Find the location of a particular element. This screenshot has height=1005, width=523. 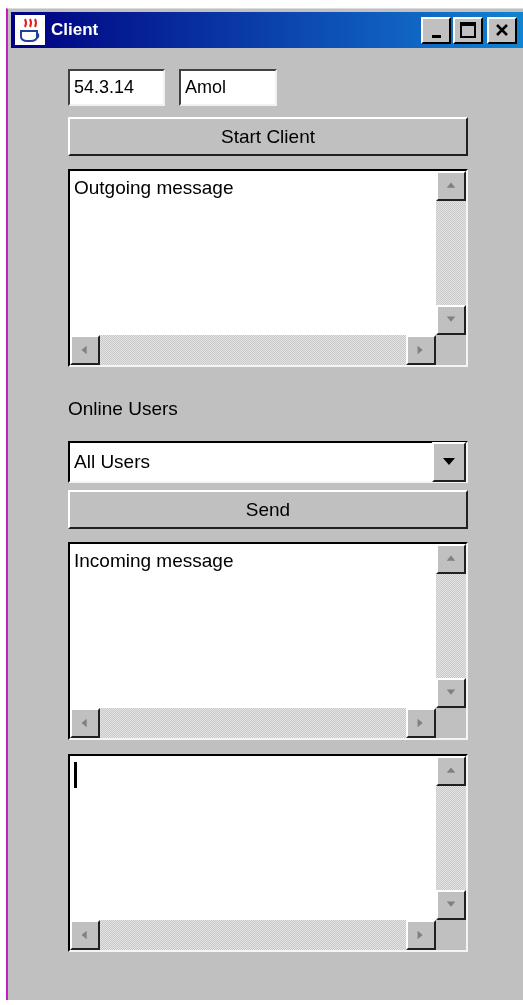

close-button is located at coordinates (502, 30).